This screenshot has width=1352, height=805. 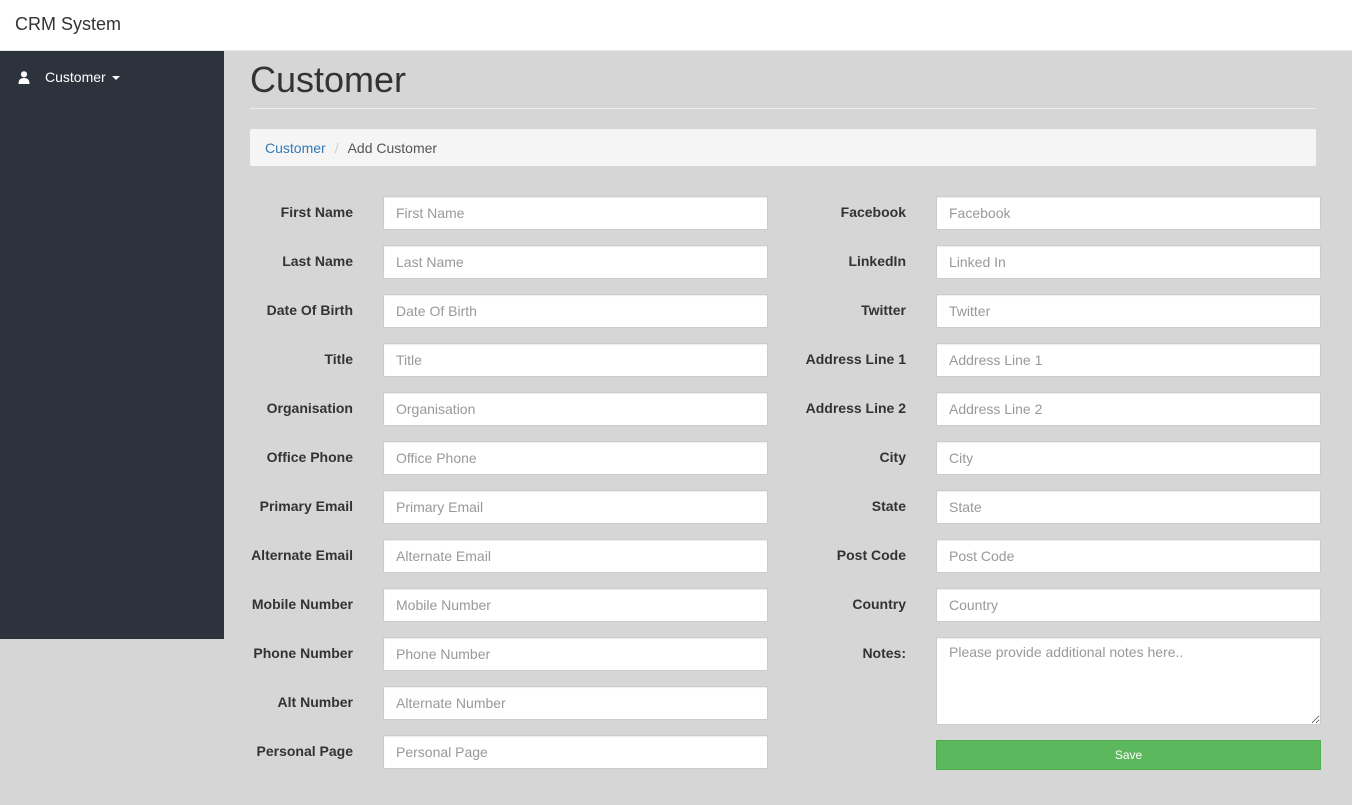 What do you see at coordinates (575, 507) in the screenshot?
I see `primary-email-input` at bounding box center [575, 507].